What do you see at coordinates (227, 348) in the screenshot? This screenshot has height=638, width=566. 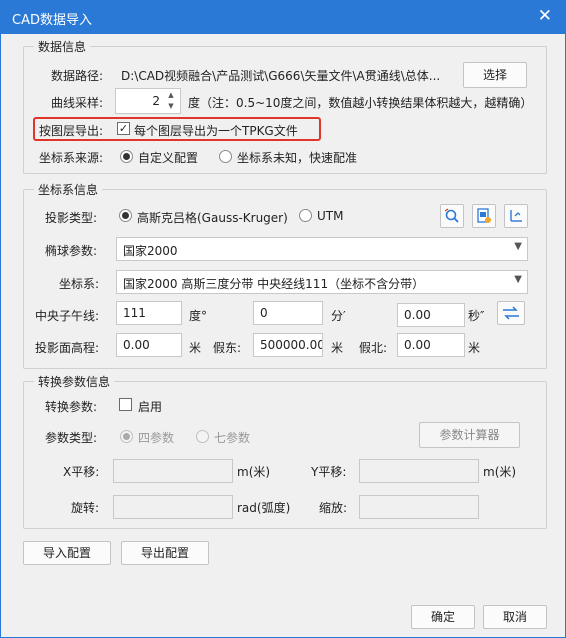 I see `east-label: 假东:` at bounding box center [227, 348].